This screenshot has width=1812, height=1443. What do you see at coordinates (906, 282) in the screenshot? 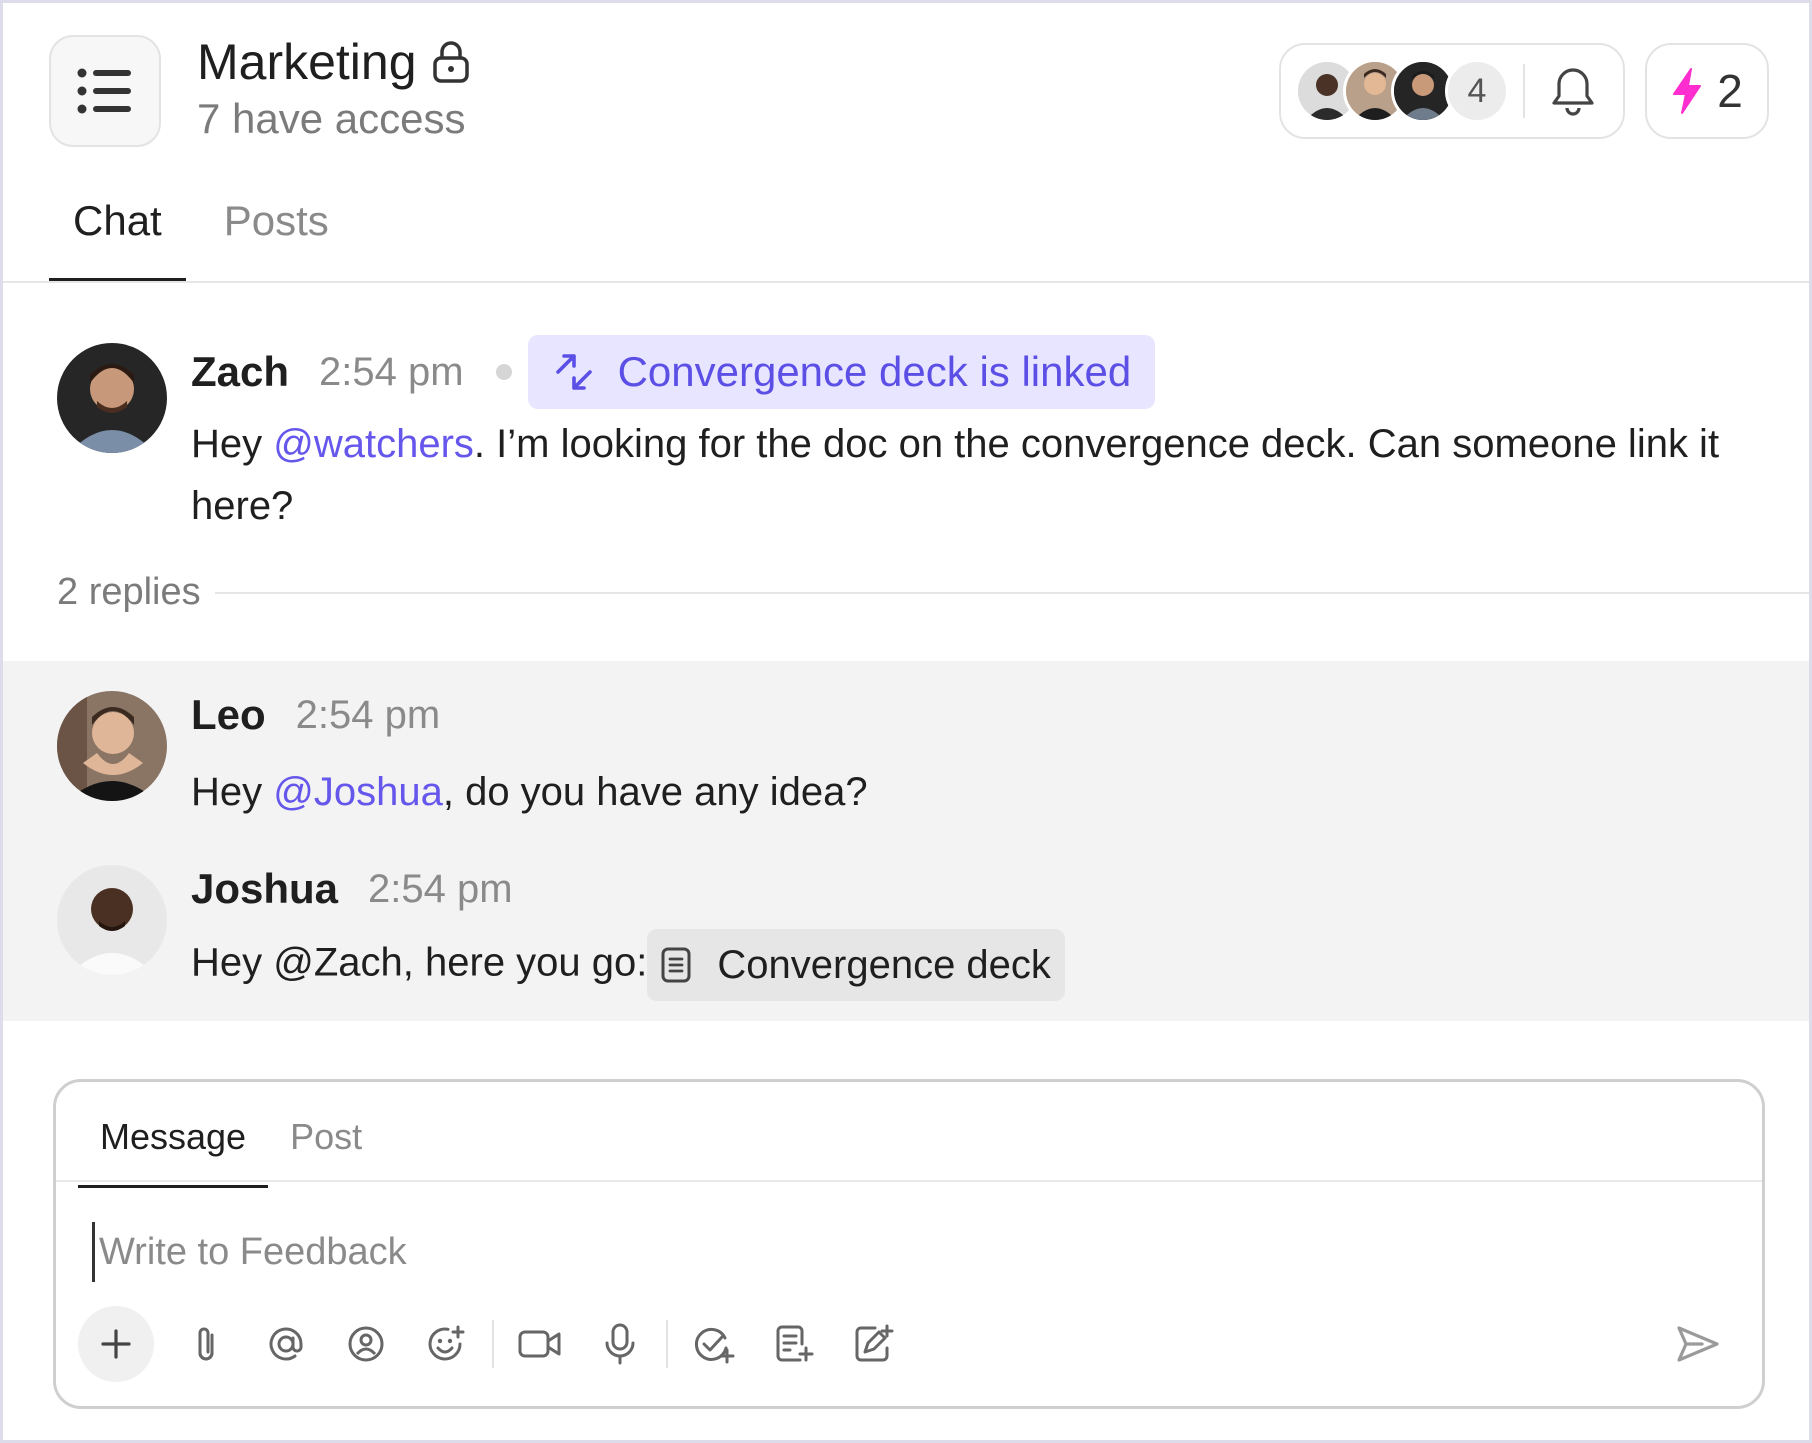
I see `tabs-divider` at bounding box center [906, 282].